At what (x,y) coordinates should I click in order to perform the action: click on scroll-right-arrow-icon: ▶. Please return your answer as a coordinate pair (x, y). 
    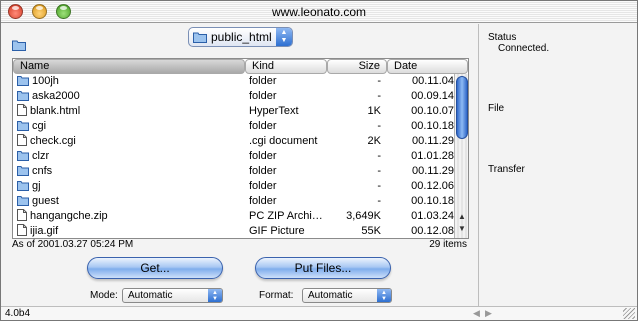
    Looking at the image, I should click on (488, 313).